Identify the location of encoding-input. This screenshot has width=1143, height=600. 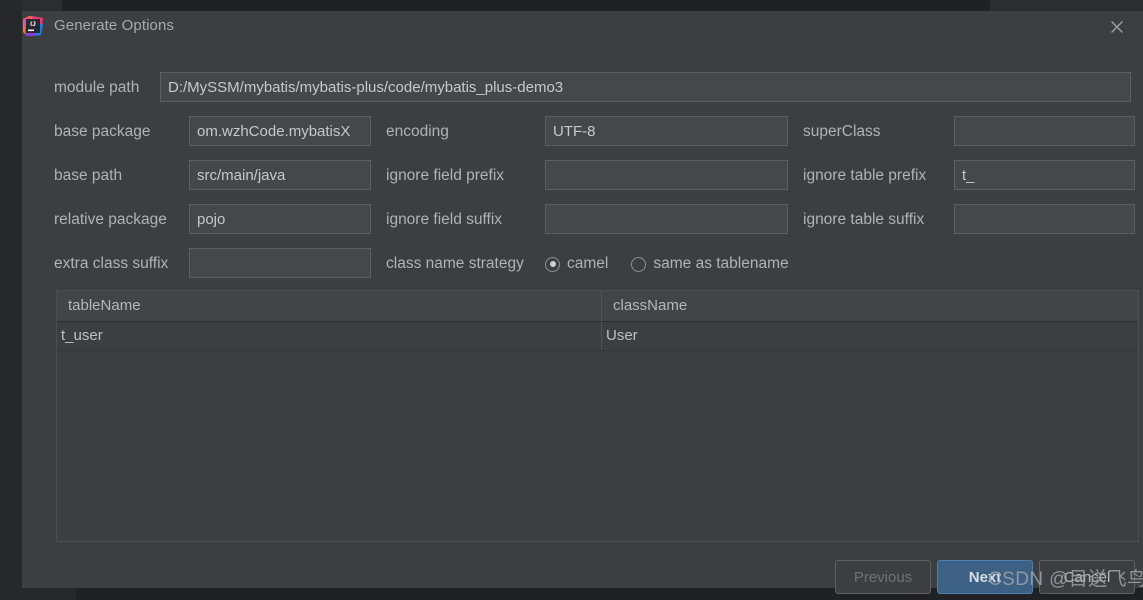
(666, 131).